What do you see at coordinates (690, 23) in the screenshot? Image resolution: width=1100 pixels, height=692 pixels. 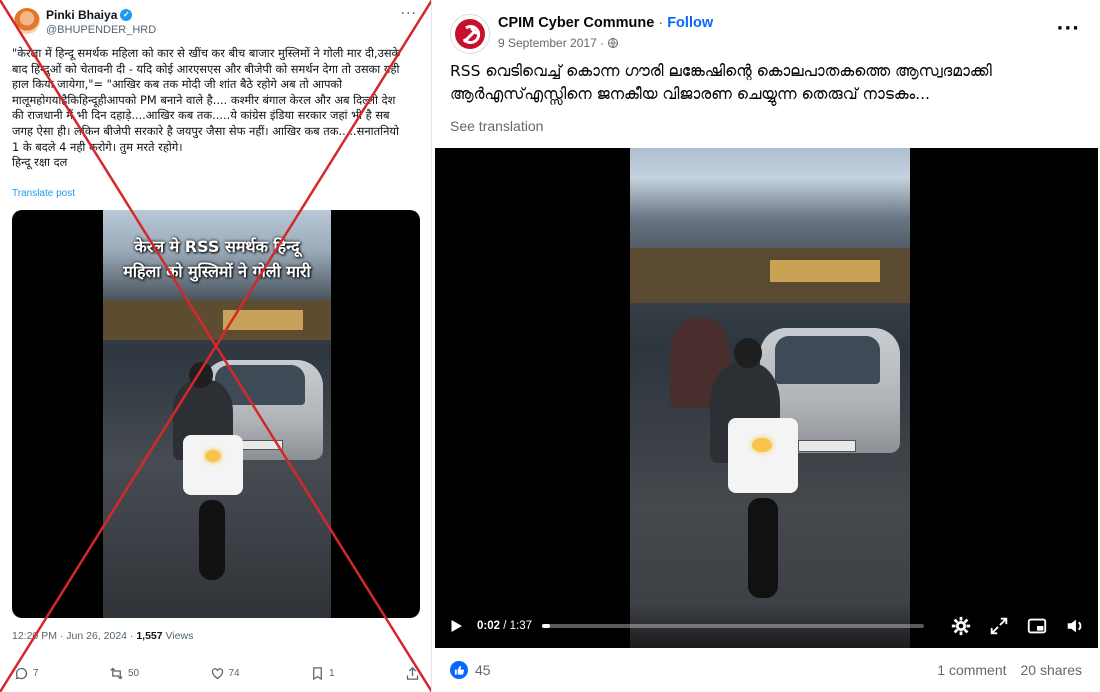 I see `follow-button: Follow` at bounding box center [690, 23].